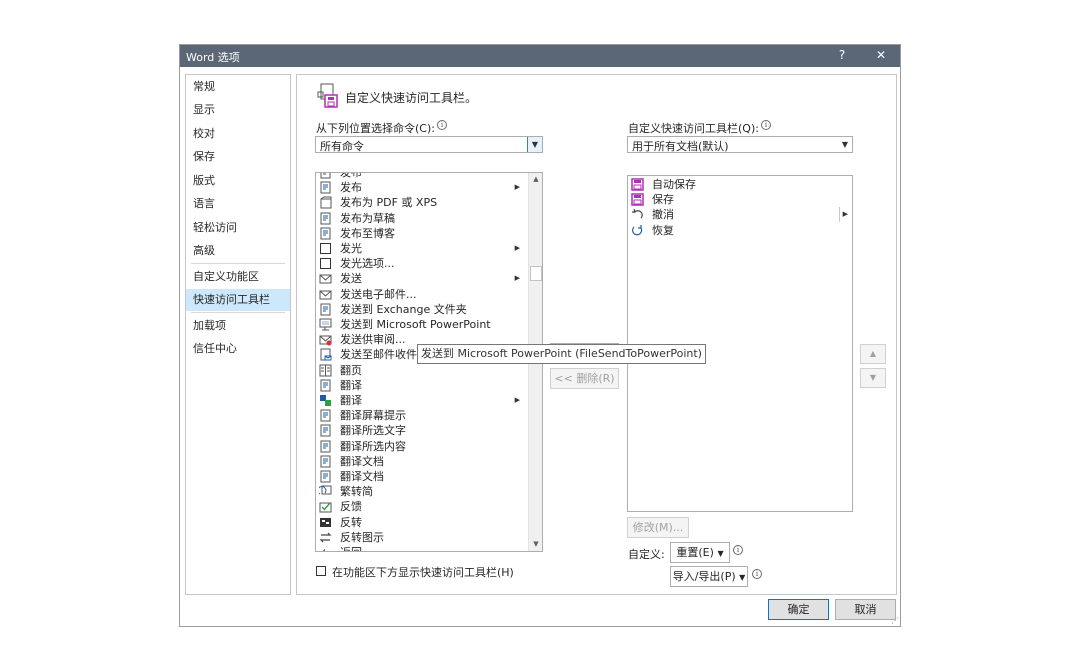 This screenshot has height=672, width=1080. What do you see at coordinates (325, 415) in the screenshot?
I see `translate-tip-icon` at bounding box center [325, 415].